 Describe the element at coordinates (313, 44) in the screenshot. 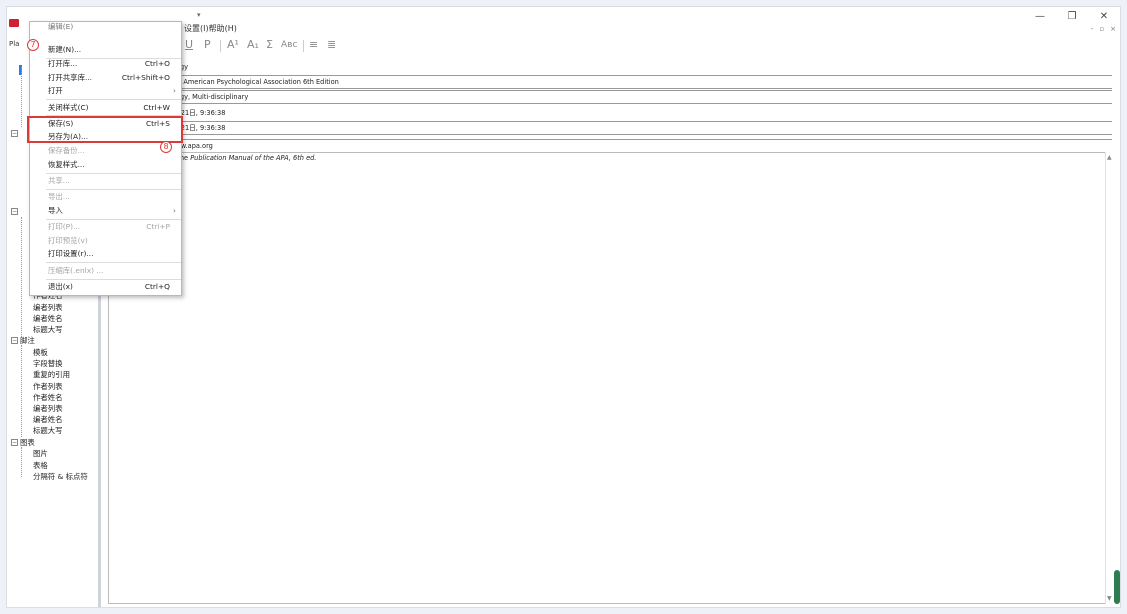

I see `align-left-button: ≡` at that location.